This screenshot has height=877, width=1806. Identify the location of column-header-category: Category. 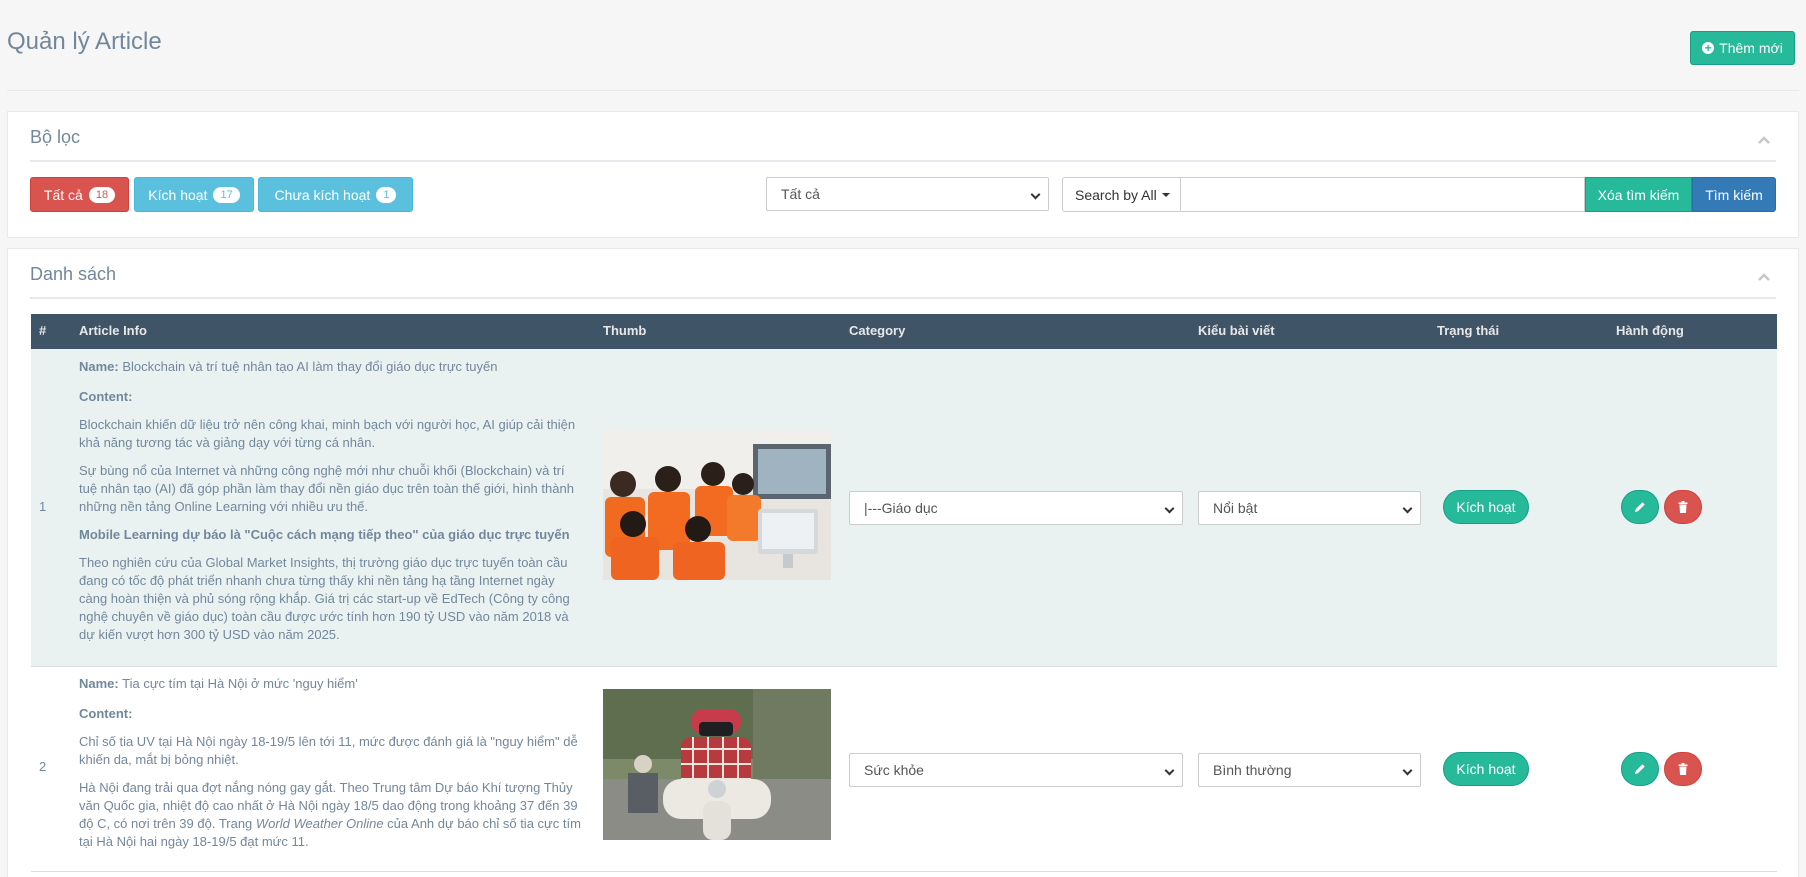
(877, 330).